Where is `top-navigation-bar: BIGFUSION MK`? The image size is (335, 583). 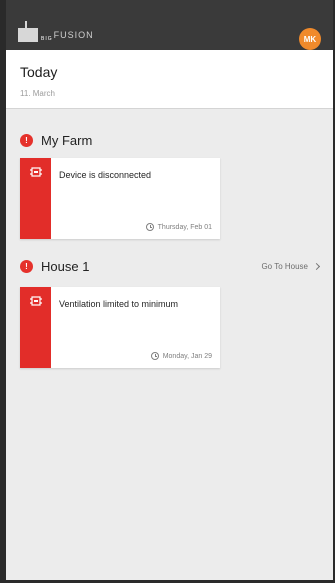
top-navigation-bar: BIGFUSION MK is located at coordinates (169, 25).